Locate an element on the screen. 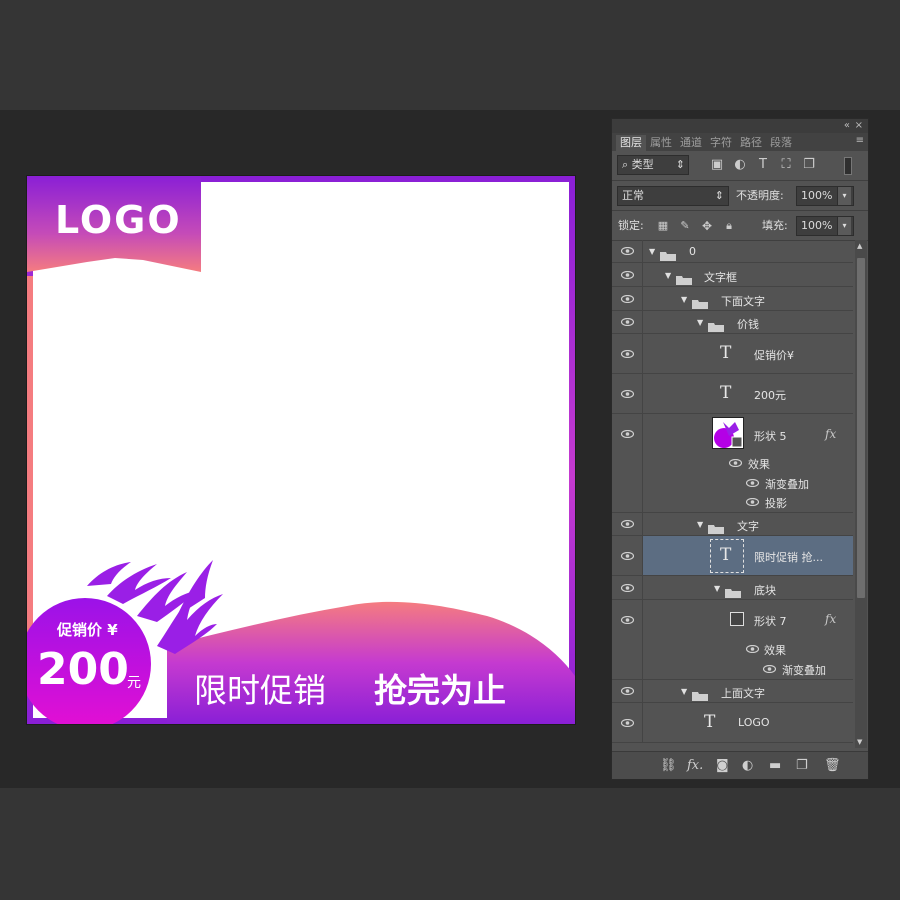  tab-paths: 路径 is located at coordinates (751, 143).